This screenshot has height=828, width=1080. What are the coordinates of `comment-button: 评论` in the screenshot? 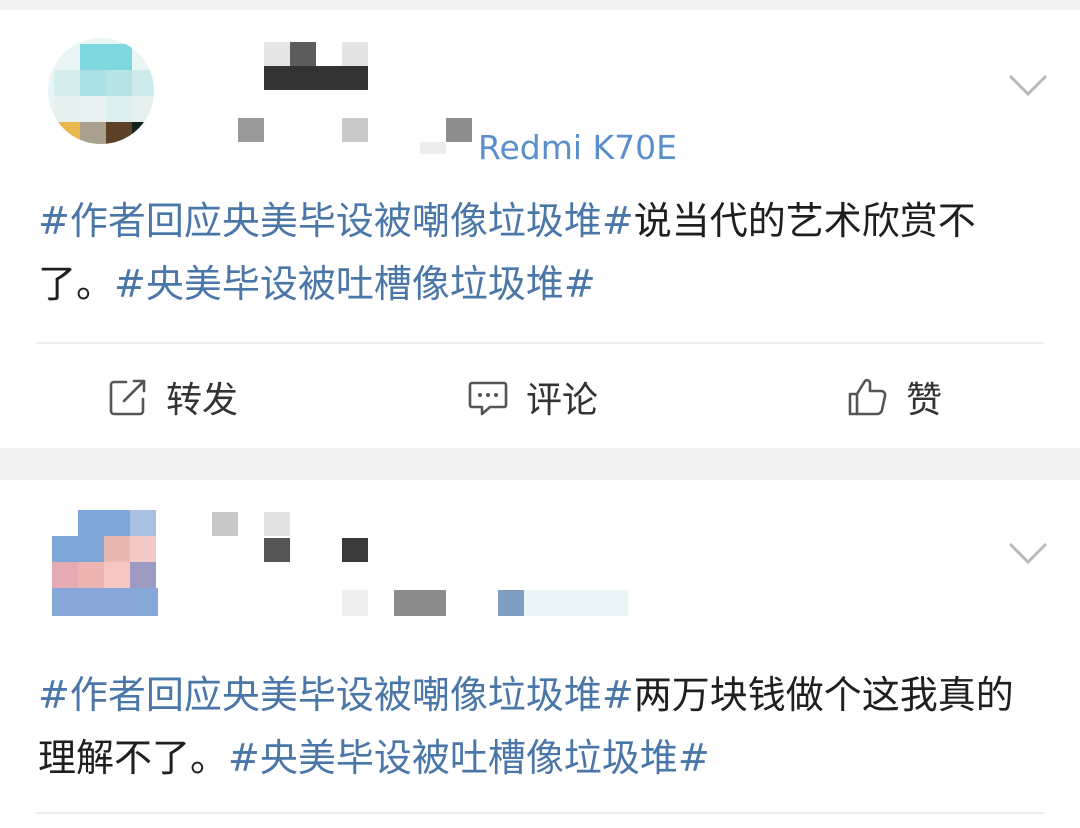 It's located at (532, 397).